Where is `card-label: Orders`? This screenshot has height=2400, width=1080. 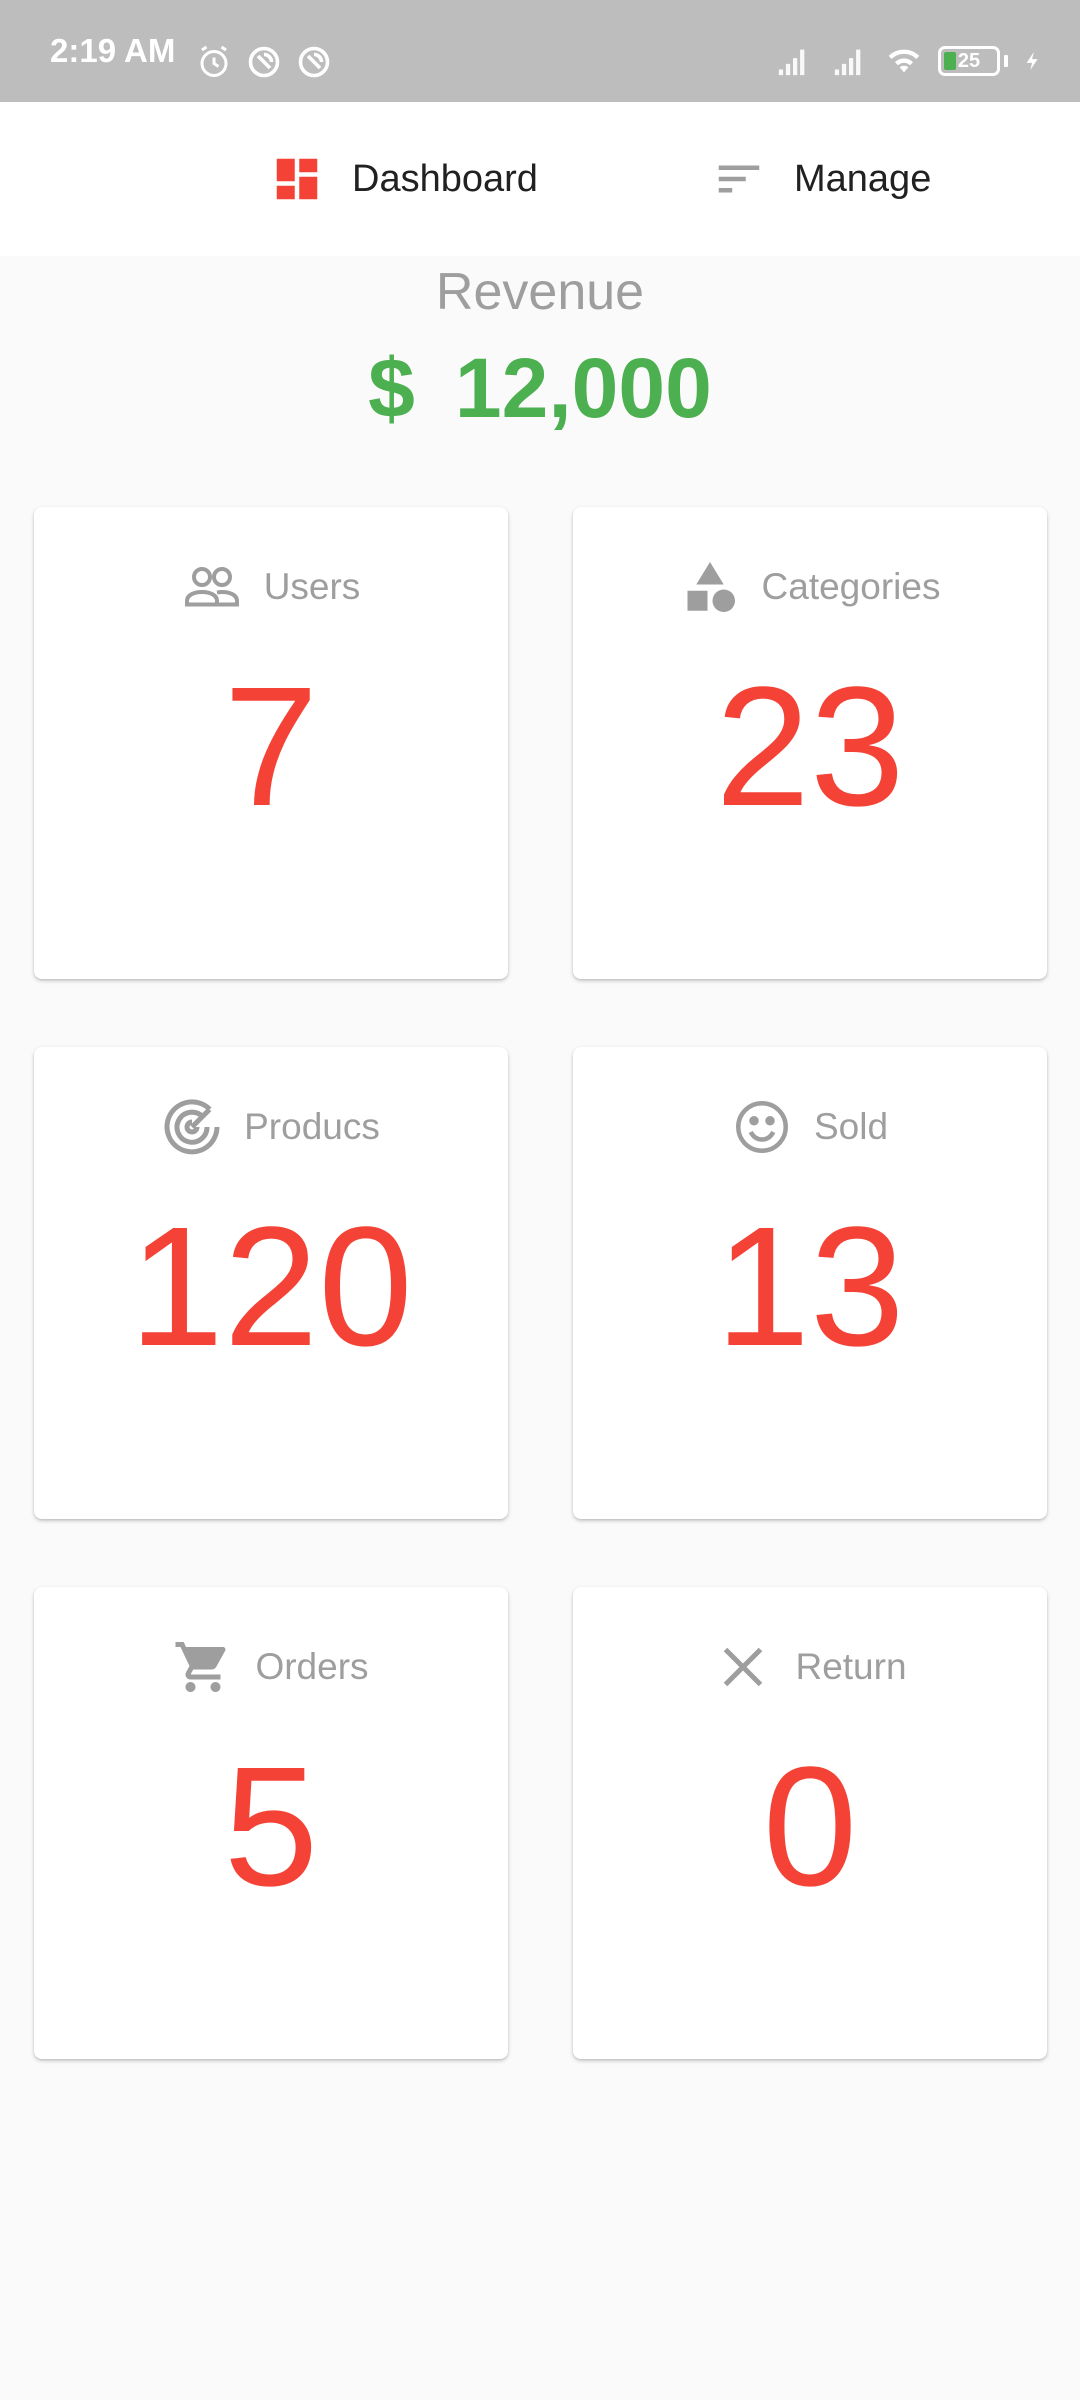 card-label: Orders is located at coordinates (312, 1666).